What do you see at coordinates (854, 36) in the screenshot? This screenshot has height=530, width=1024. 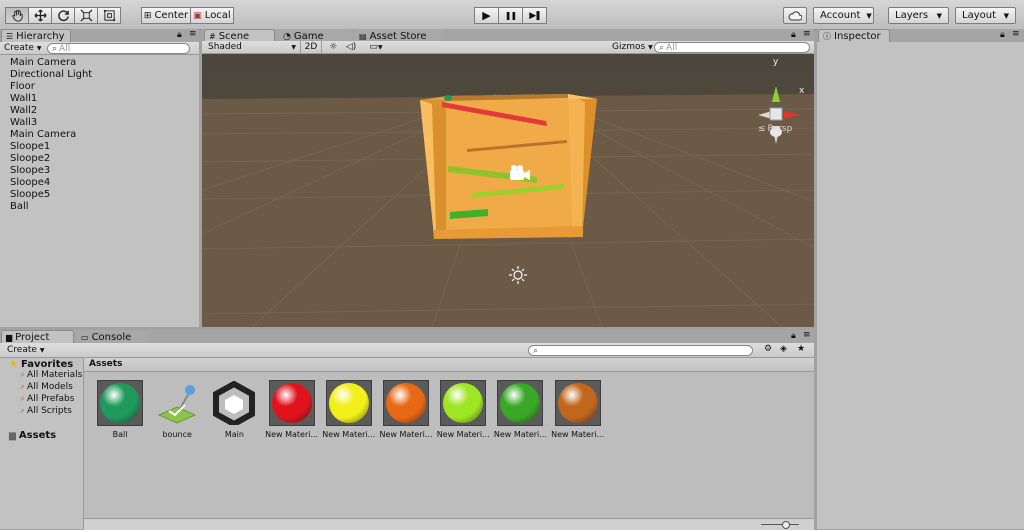 I see `tab-inspector: ⓘ Inspector` at bounding box center [854, 36].